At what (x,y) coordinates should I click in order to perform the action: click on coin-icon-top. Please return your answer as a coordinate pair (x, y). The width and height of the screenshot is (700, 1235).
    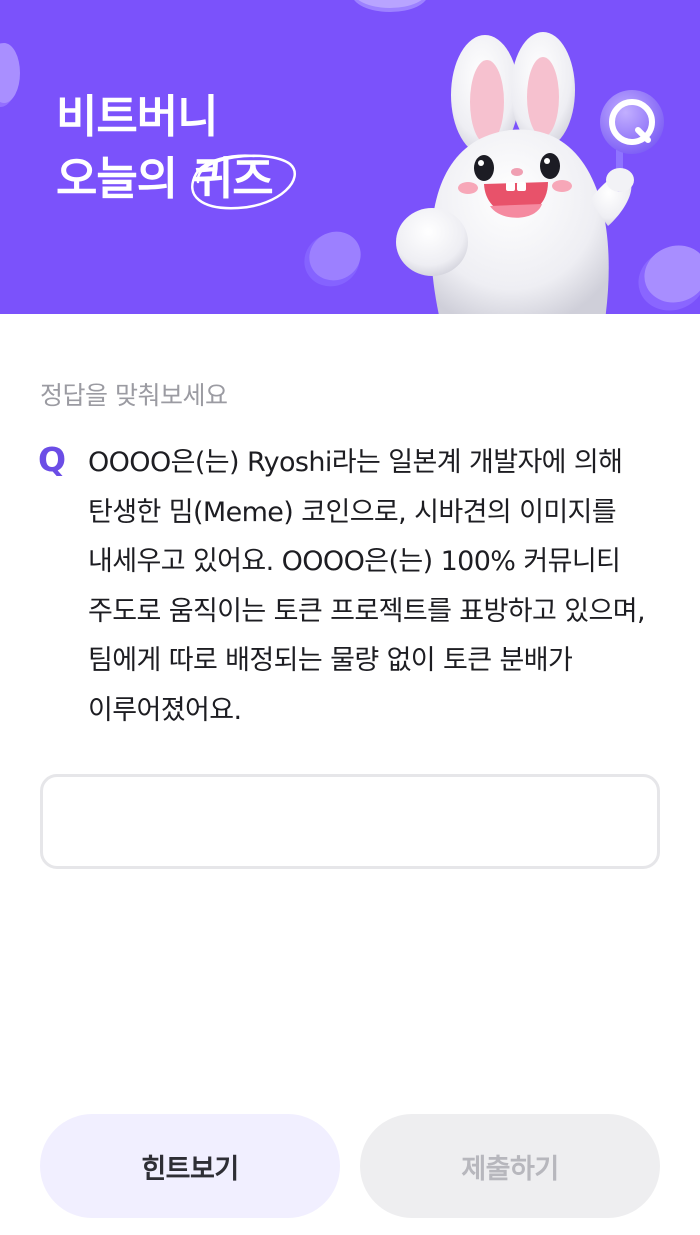
    Looking at the image, I should click on (390, 6).